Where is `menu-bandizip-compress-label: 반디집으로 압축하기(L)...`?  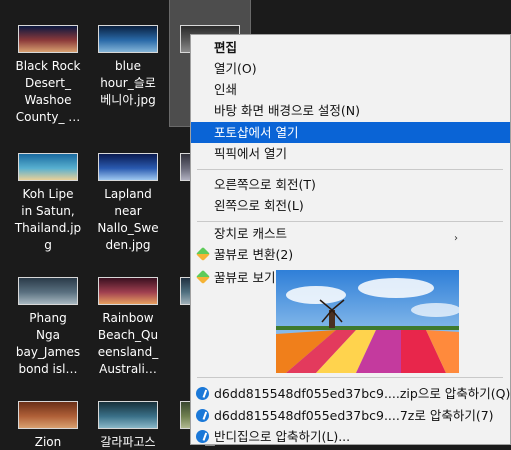 menu-bandizip-compress-label: 반디집으로 압축하기(L)... is located at coordinates (282, 436).